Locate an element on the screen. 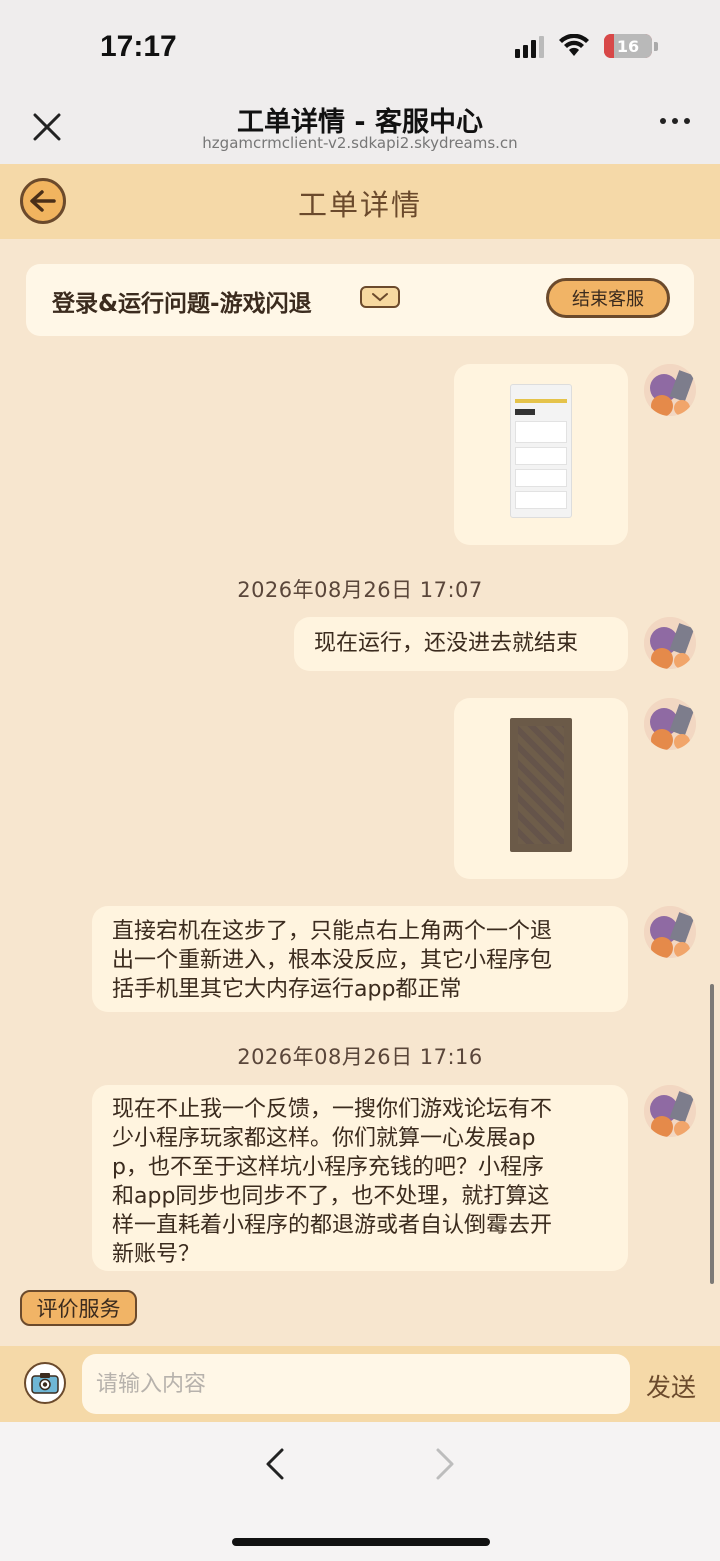 Image resolution: width=720 pixels, height=1561 pixels. message-text-line: 现在不止我一个反馈，一搜你们游戏论坛有不 is located at coordinates (332, 1109).